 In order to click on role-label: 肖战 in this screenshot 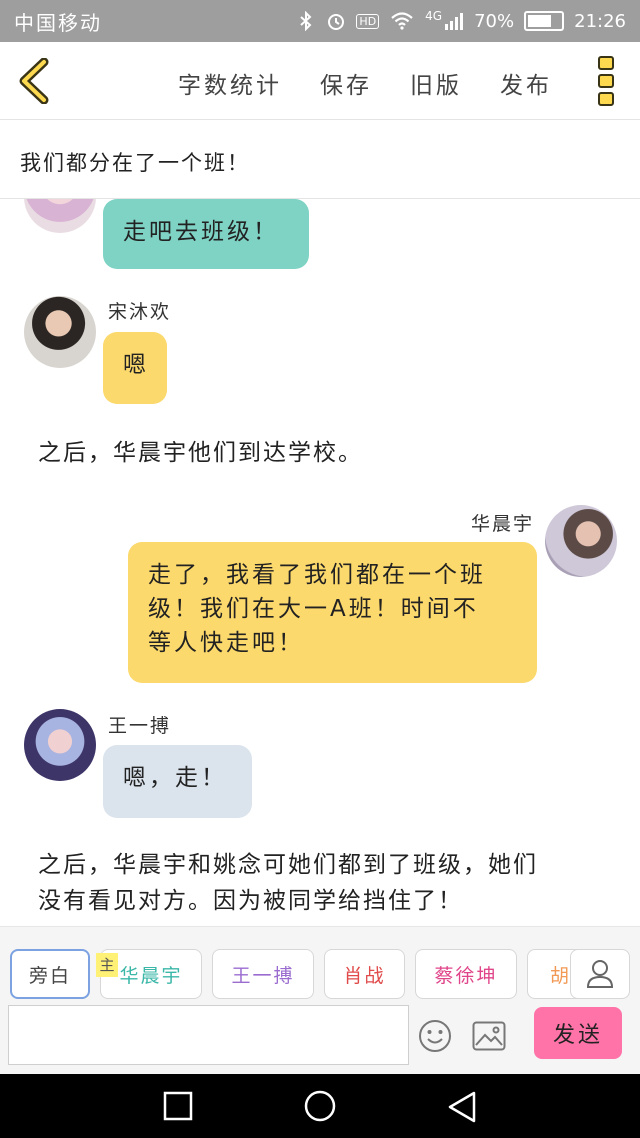, I will do `click(364, 975)`.